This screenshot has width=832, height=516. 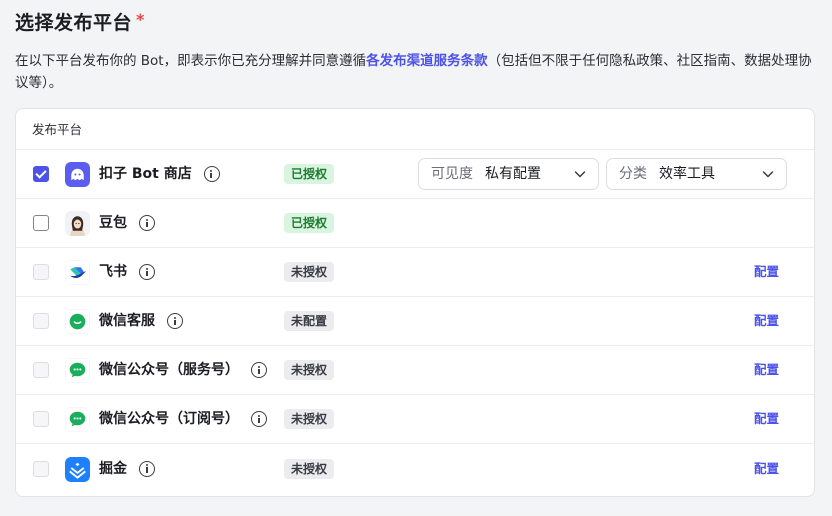 What do you see at coordinates (41, 468) in the screenshot?
I see `checkbox-juejin` at bounding box center [41, 468].